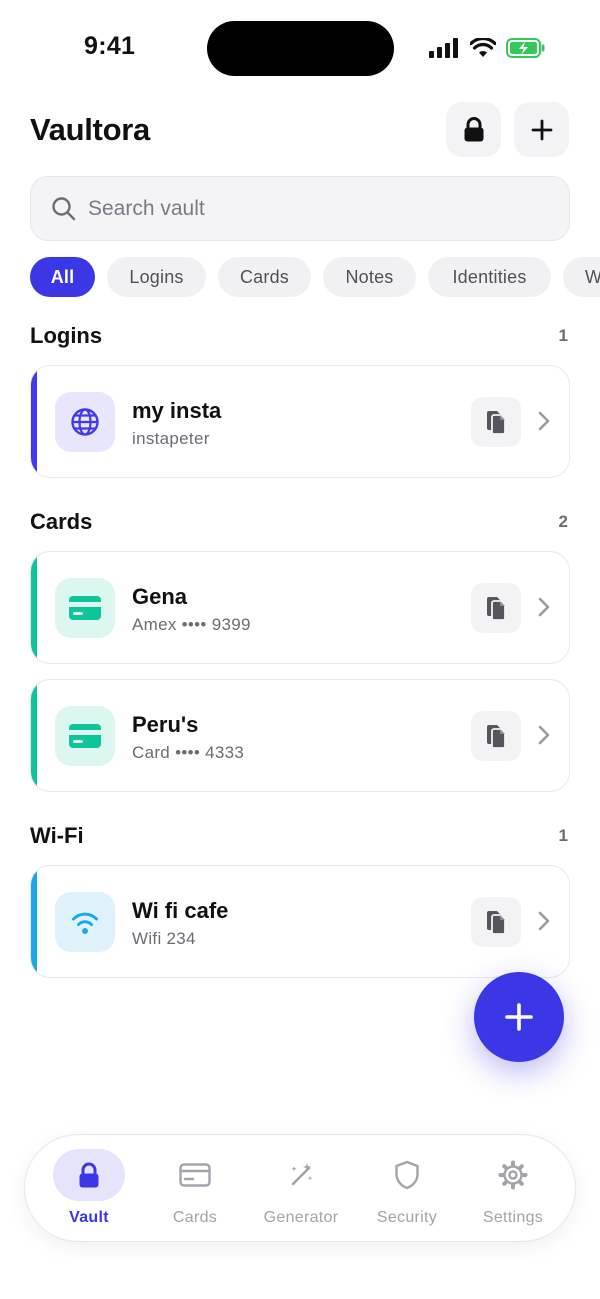 This screenshot has width=600, height=1299. Describe the element at coordinates (195, 1217) in the screenshot. I see `tab-label: Cards` at that location.